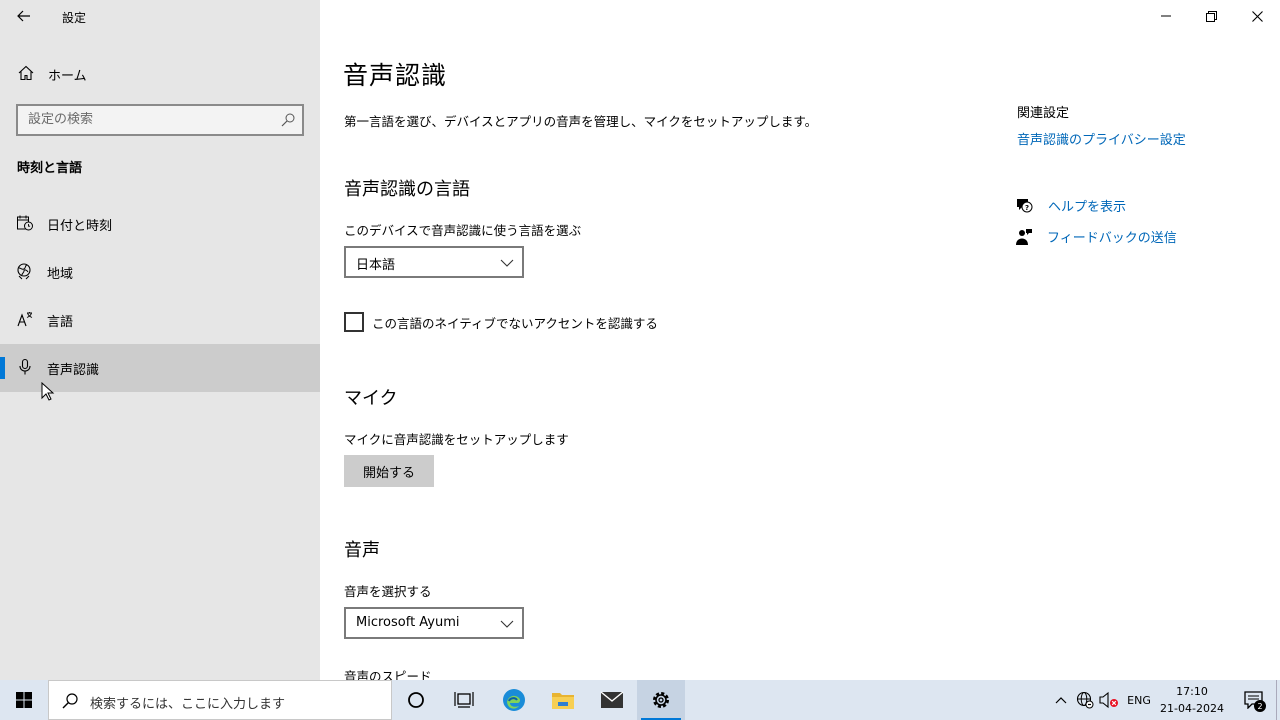  What do you see at coordinates (1101, 138) in the screenshot?
I see `speech-privacy-link: 音声認識のプライバシー設定` at bounding box center [1101, 138].